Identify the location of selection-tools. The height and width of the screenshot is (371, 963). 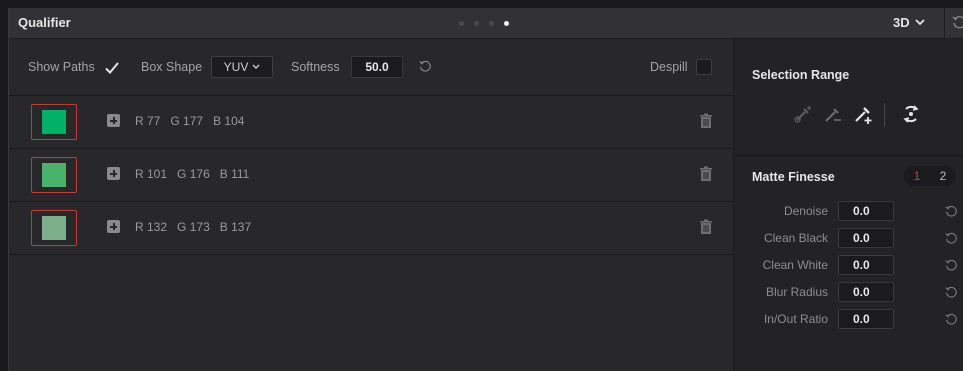
(848, 123).